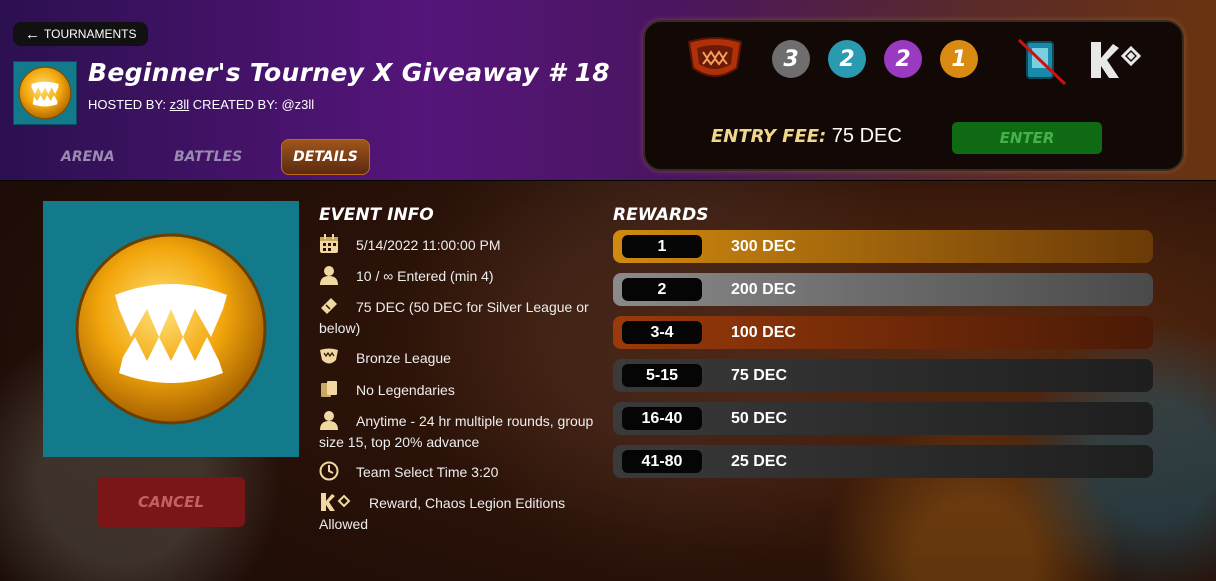 The image size is (1216, 581). What do you see at coordinates (459, 390) in the screenshot?
I see `event-card-rule: No Legendaries` at bounding box center [459, 390].